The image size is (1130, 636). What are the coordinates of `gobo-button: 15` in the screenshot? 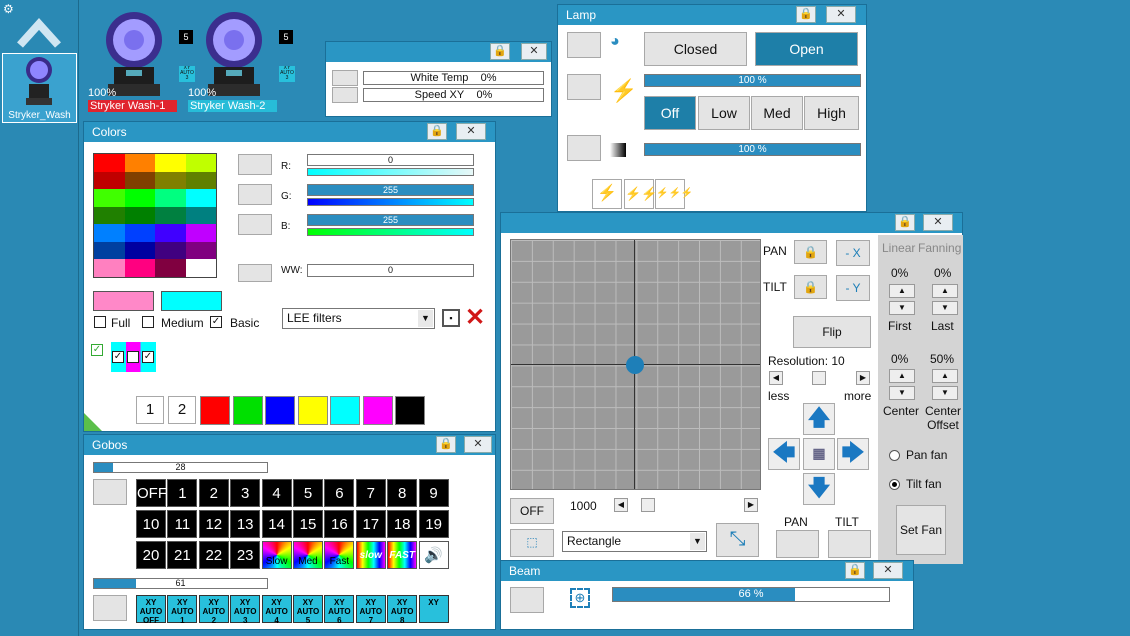 It's located at (308, 524).